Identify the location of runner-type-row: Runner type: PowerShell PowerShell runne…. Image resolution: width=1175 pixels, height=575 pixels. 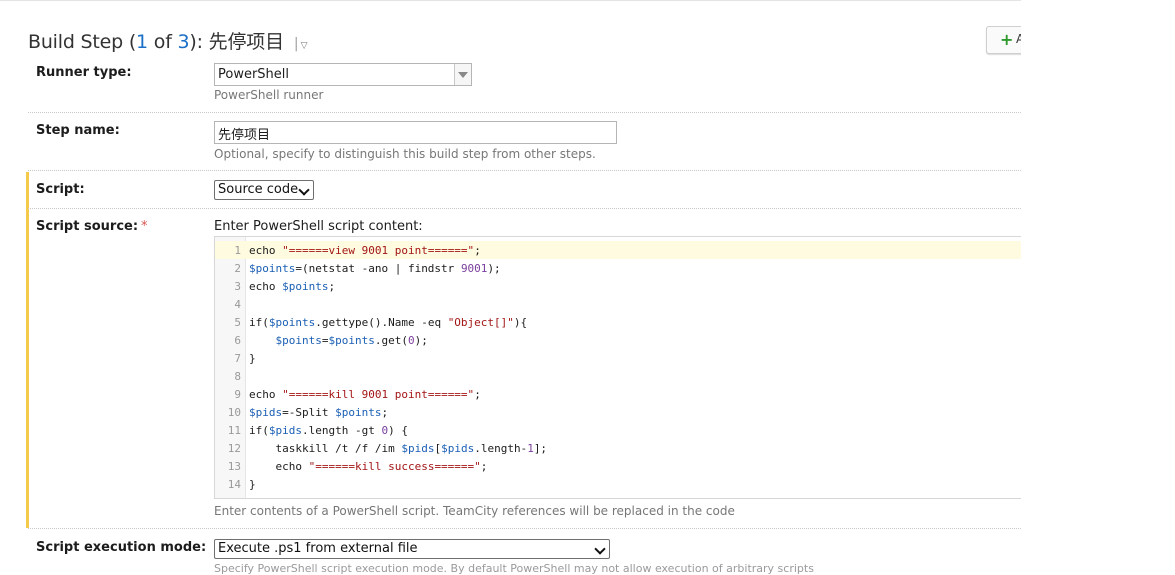
(524, 84).